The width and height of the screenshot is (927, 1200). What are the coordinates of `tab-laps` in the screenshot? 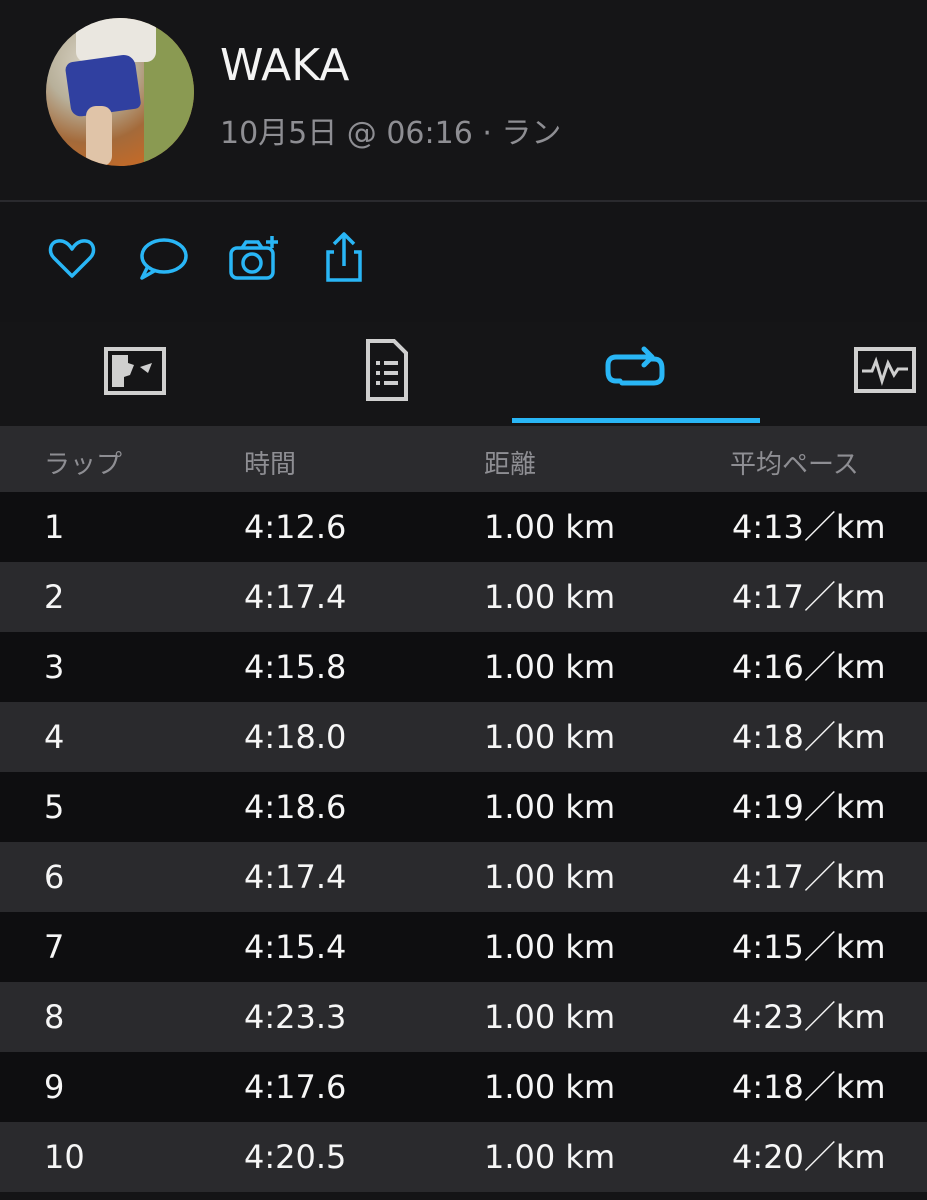 It's located at (635, 370).